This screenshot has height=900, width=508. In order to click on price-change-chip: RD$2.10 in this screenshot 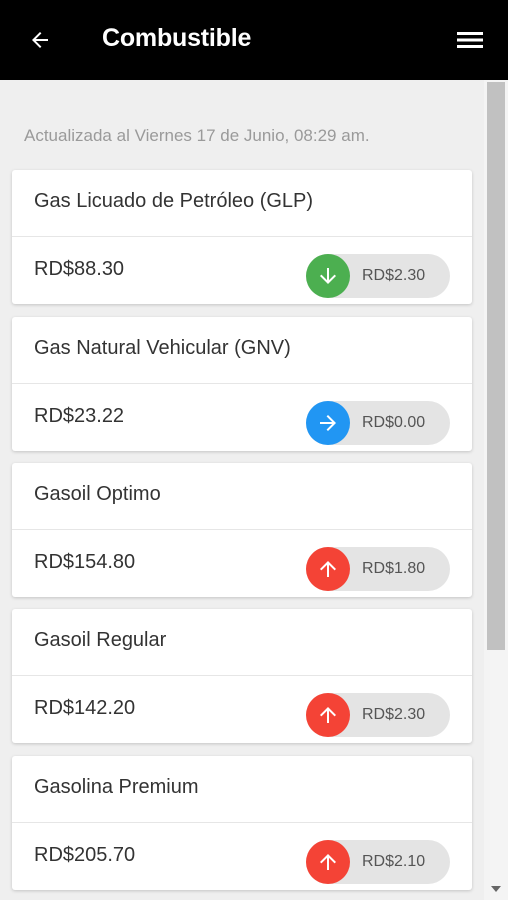, I will do `click(378, 862)`.